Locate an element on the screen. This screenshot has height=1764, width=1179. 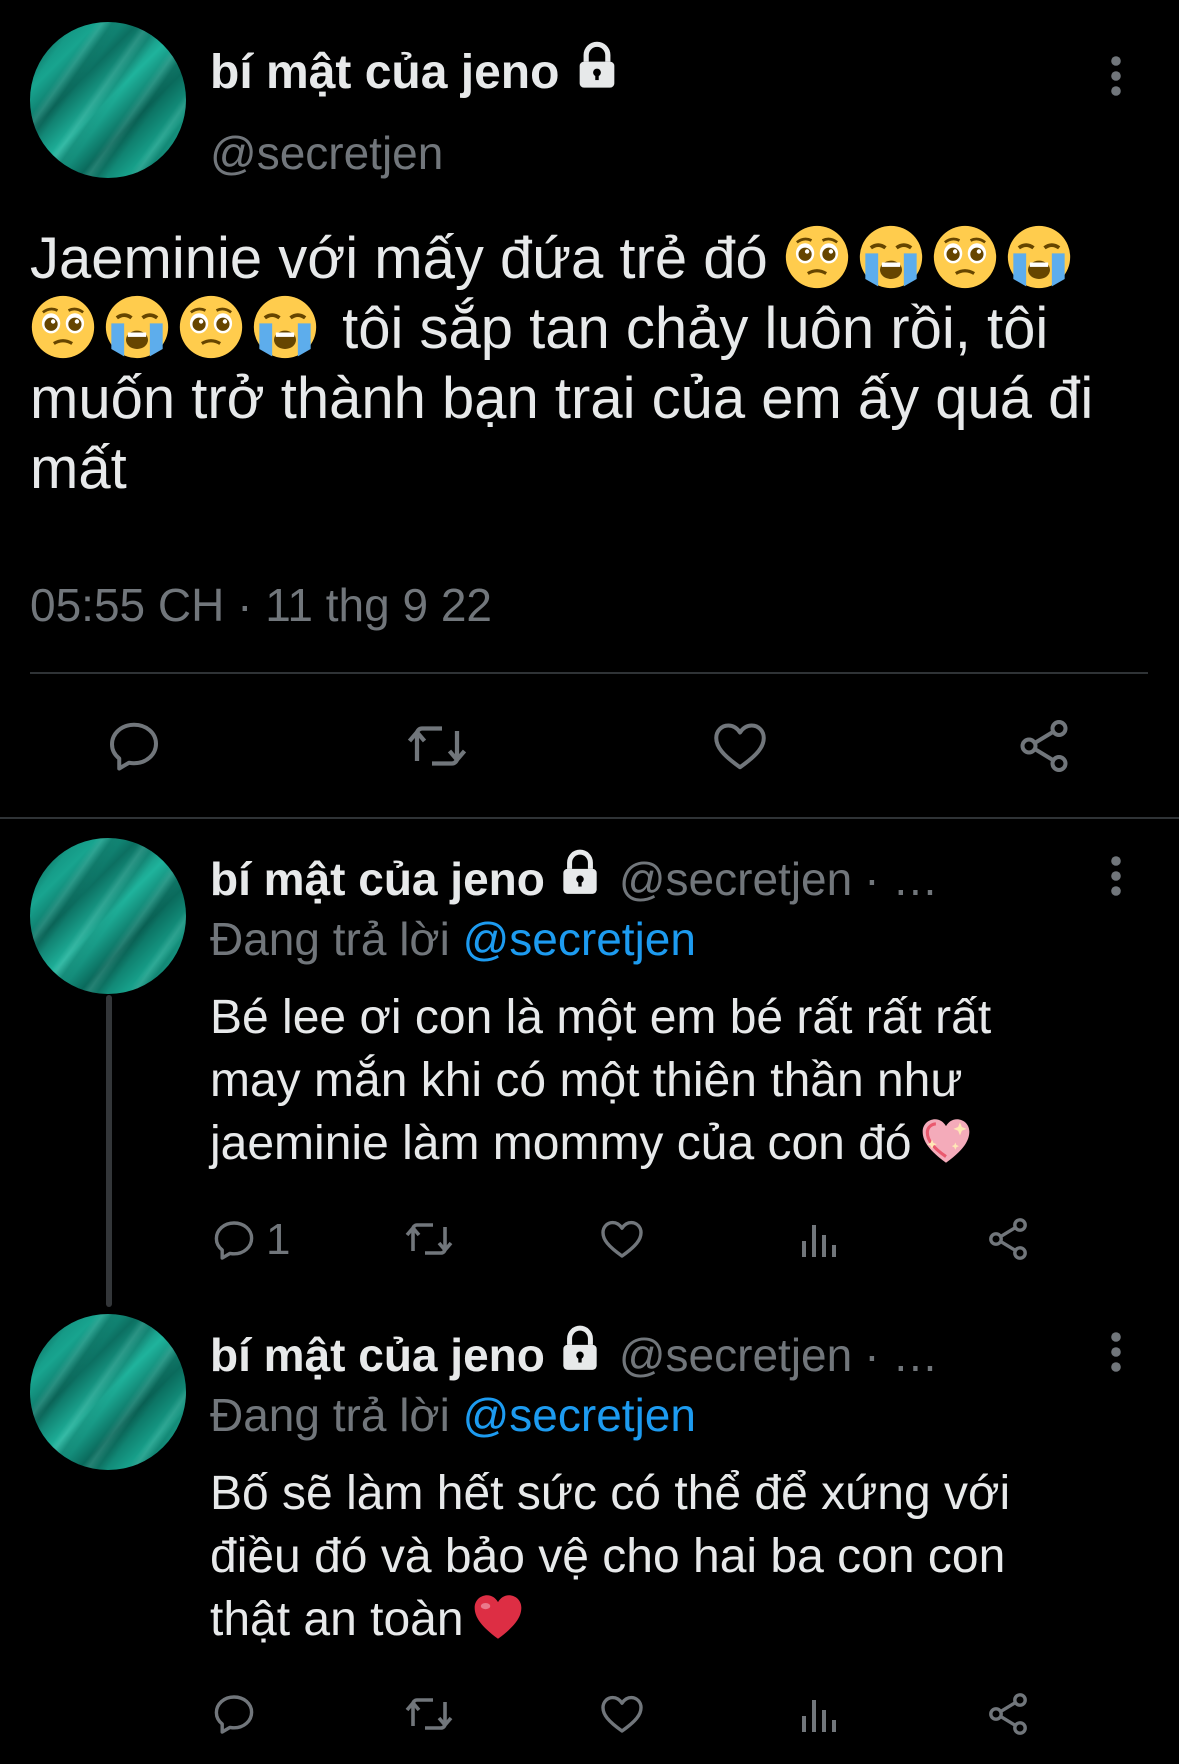
tweet-timestamp: 05:55 CH · 11 thg 9 22 is located at coordinates (261, 605).